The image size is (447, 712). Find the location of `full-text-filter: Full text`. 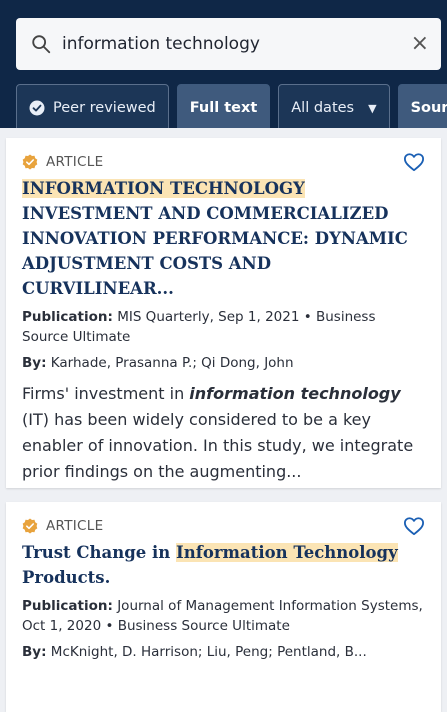

full-text-filter: Full text is located at coordinates (223, 106).